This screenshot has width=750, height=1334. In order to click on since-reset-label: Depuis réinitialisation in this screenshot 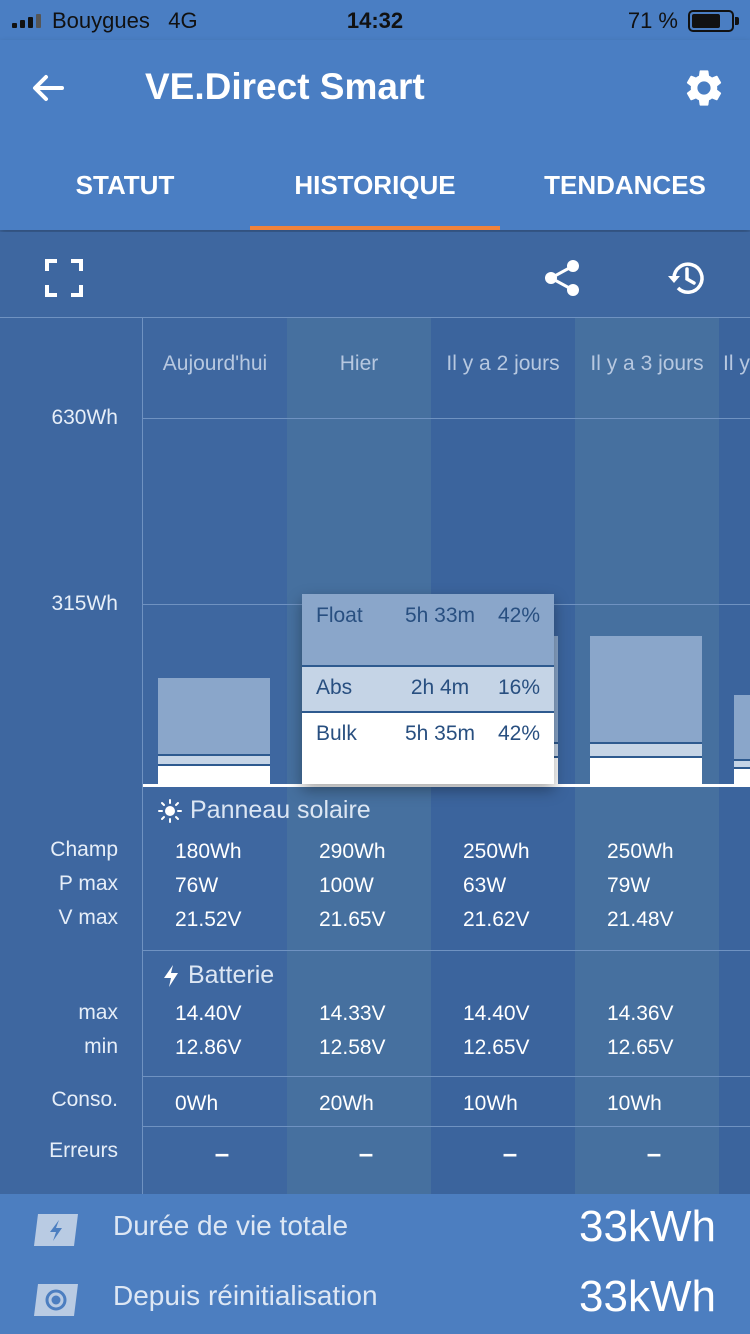, I will do `click(245, 1295)`.